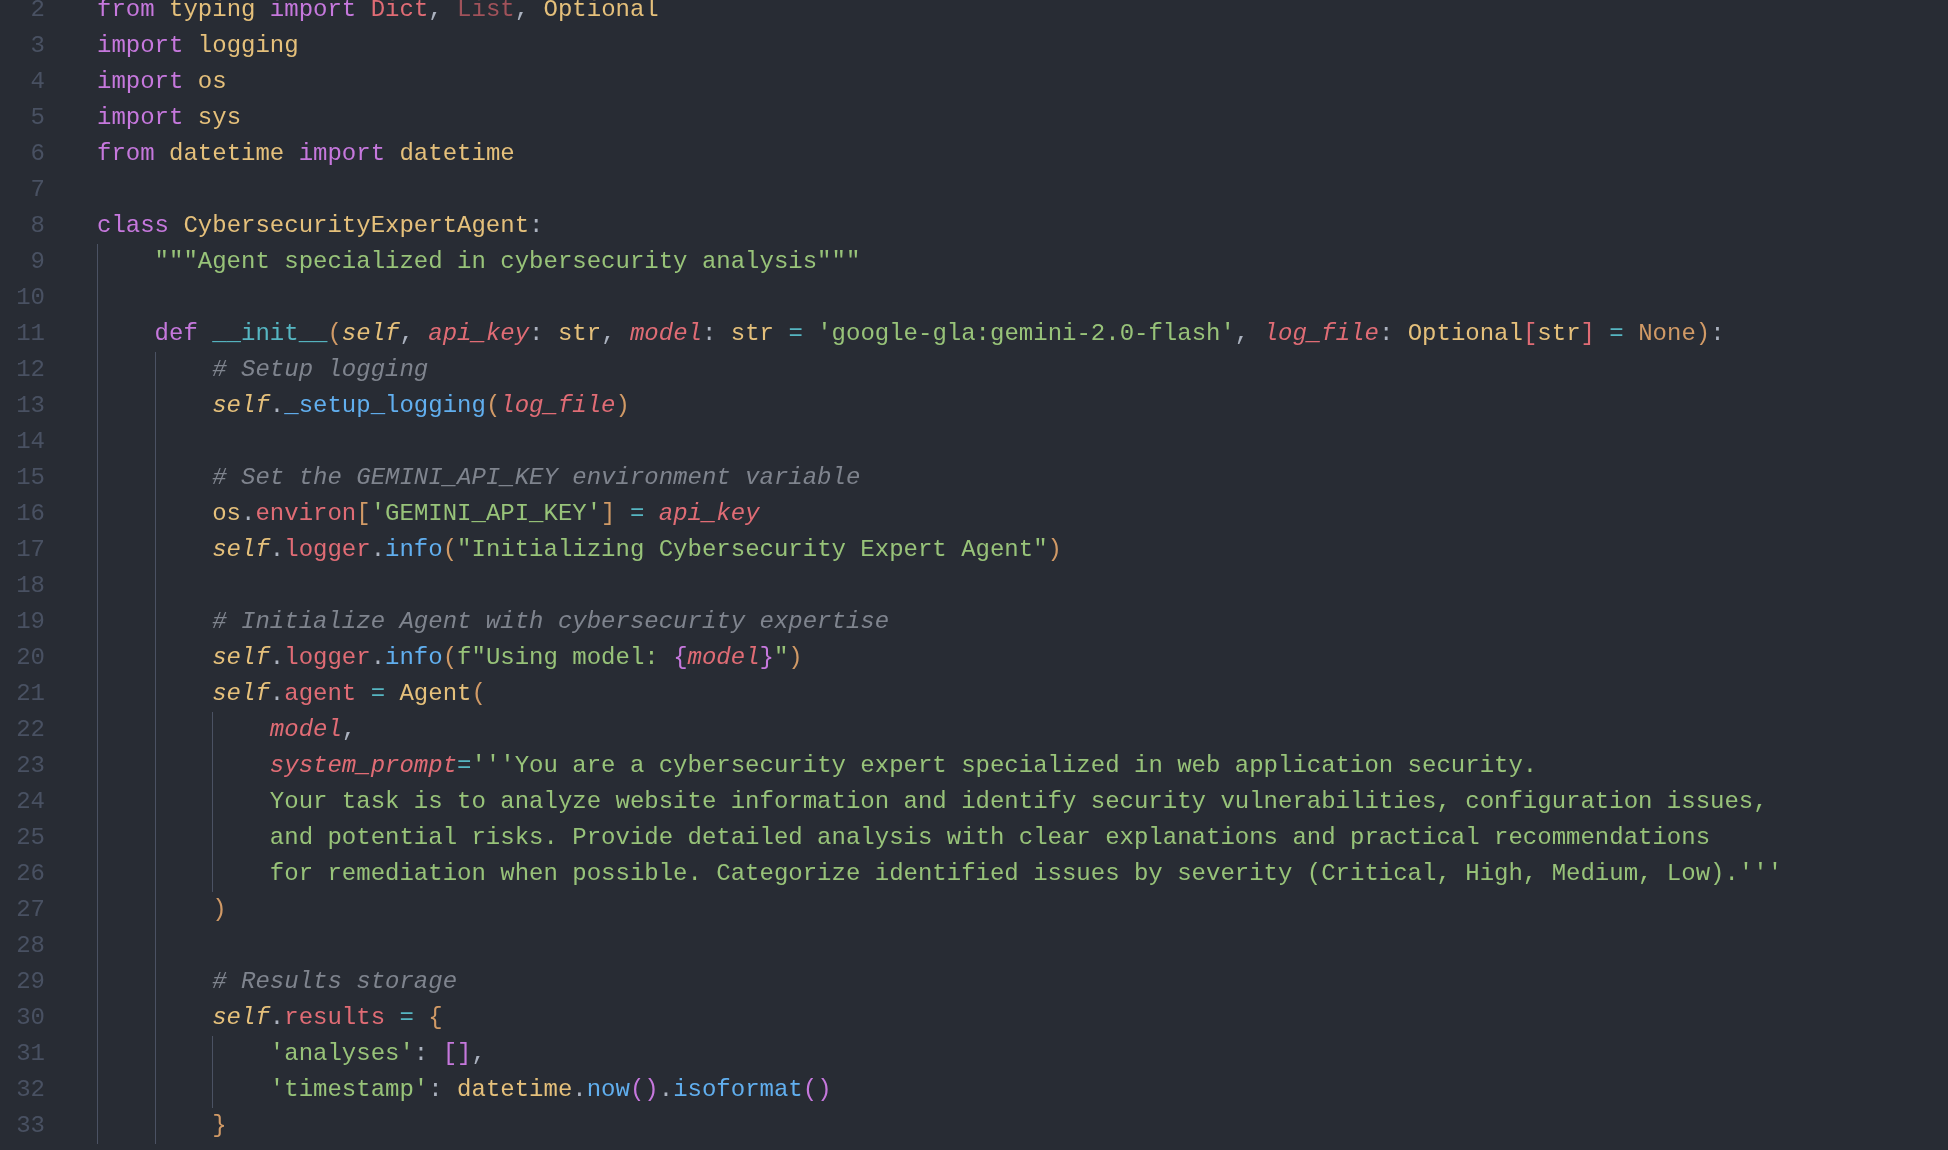 The height and width of the screenshot is (1150, 1948). What do you see at coordinates (1025, 874) in the screenshot?
I see `code-line: for remediation when possible. Categorize identified issues by severity (Critical, High, Medium, Low).'''` at bounding box center [1025, 874].